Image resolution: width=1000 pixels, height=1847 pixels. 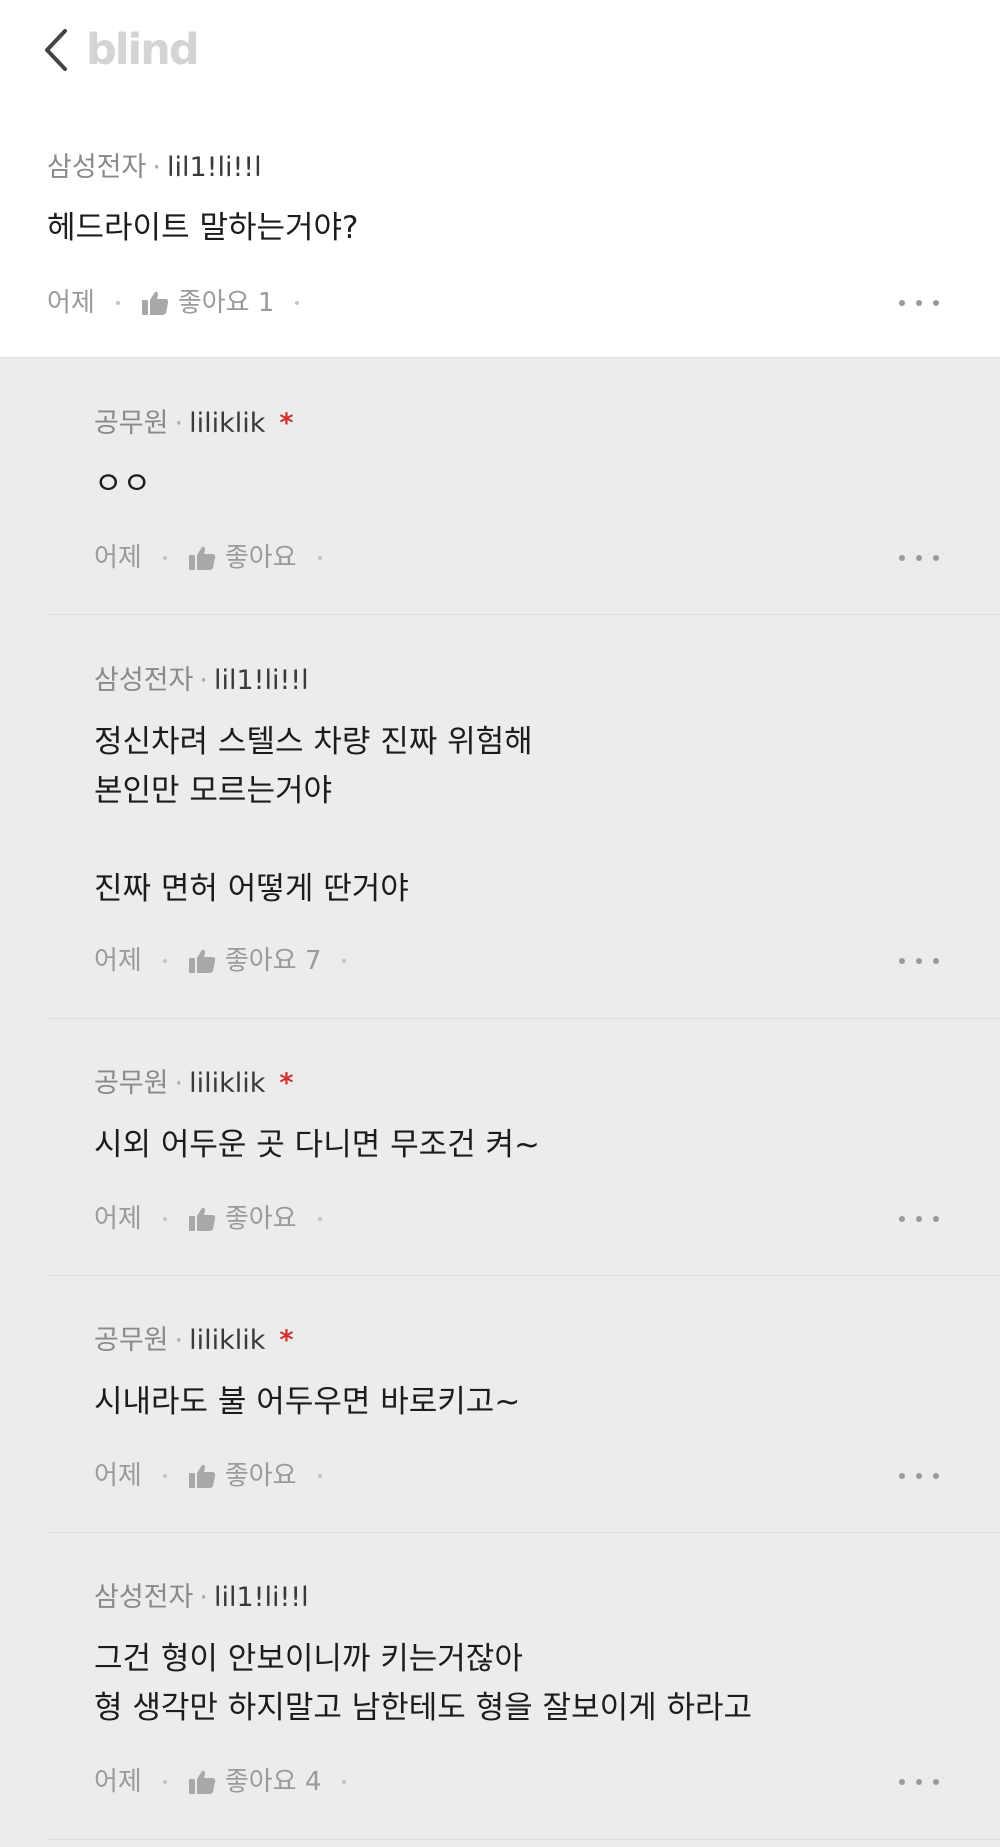 What do you see at coordinates (500, 234) in the screenshot?
I see `parent-comment: 삼성전자 · lil1!li!!l 헤드라이트 말하는거야? 어제 좋아요 1` at bounding box center [500, 234].